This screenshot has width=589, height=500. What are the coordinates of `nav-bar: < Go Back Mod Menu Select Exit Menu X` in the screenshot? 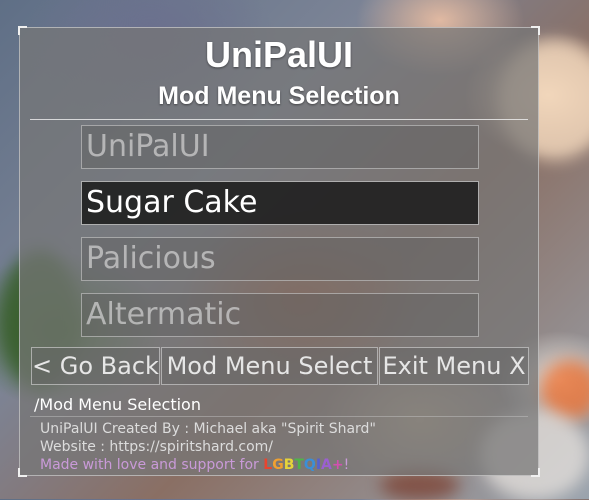 It's located at (280, 366).